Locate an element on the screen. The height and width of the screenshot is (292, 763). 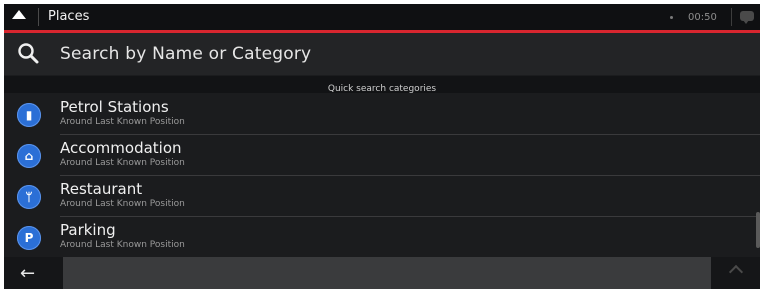
section-header-label: Quick search categories is located at coordinates (382, 89).